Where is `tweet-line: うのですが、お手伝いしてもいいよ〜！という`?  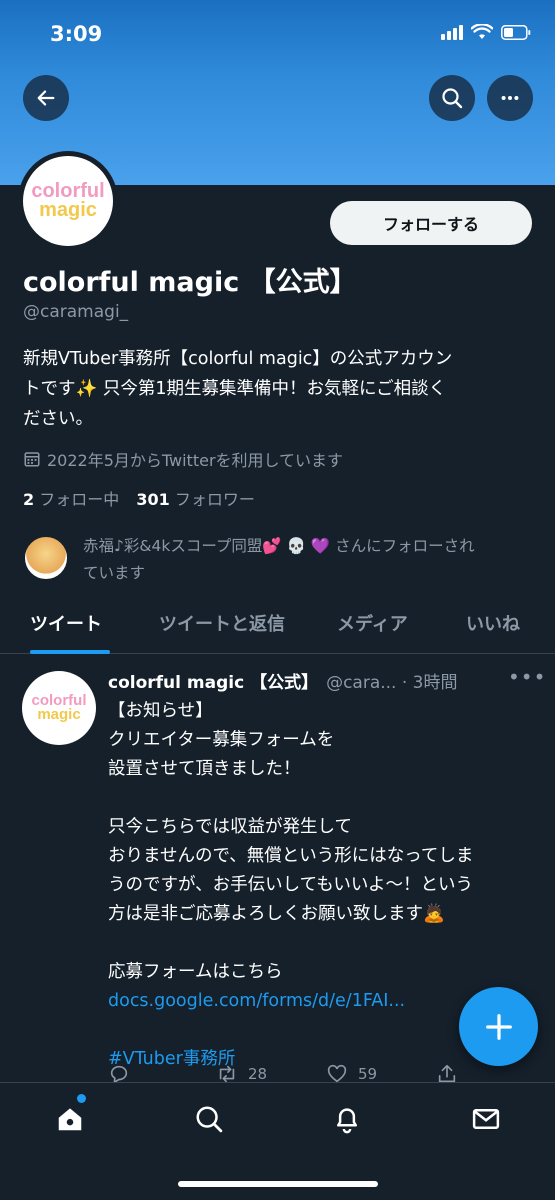
tweet-line: うのですが、お手伝いしてもいいよ〜！という is located at coordinates (291, 885).